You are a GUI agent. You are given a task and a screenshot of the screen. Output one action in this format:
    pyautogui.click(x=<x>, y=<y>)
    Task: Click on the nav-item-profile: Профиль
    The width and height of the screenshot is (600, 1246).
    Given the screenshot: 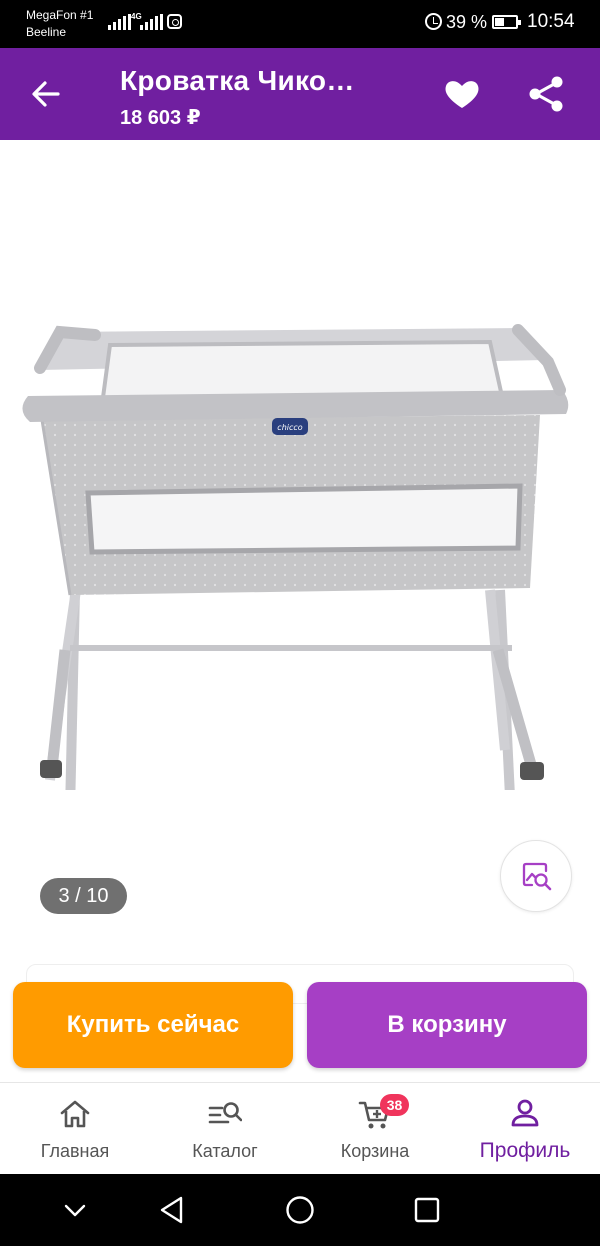 What is the action you would take?
    pyautogui.click(x=525, y=1129)
    